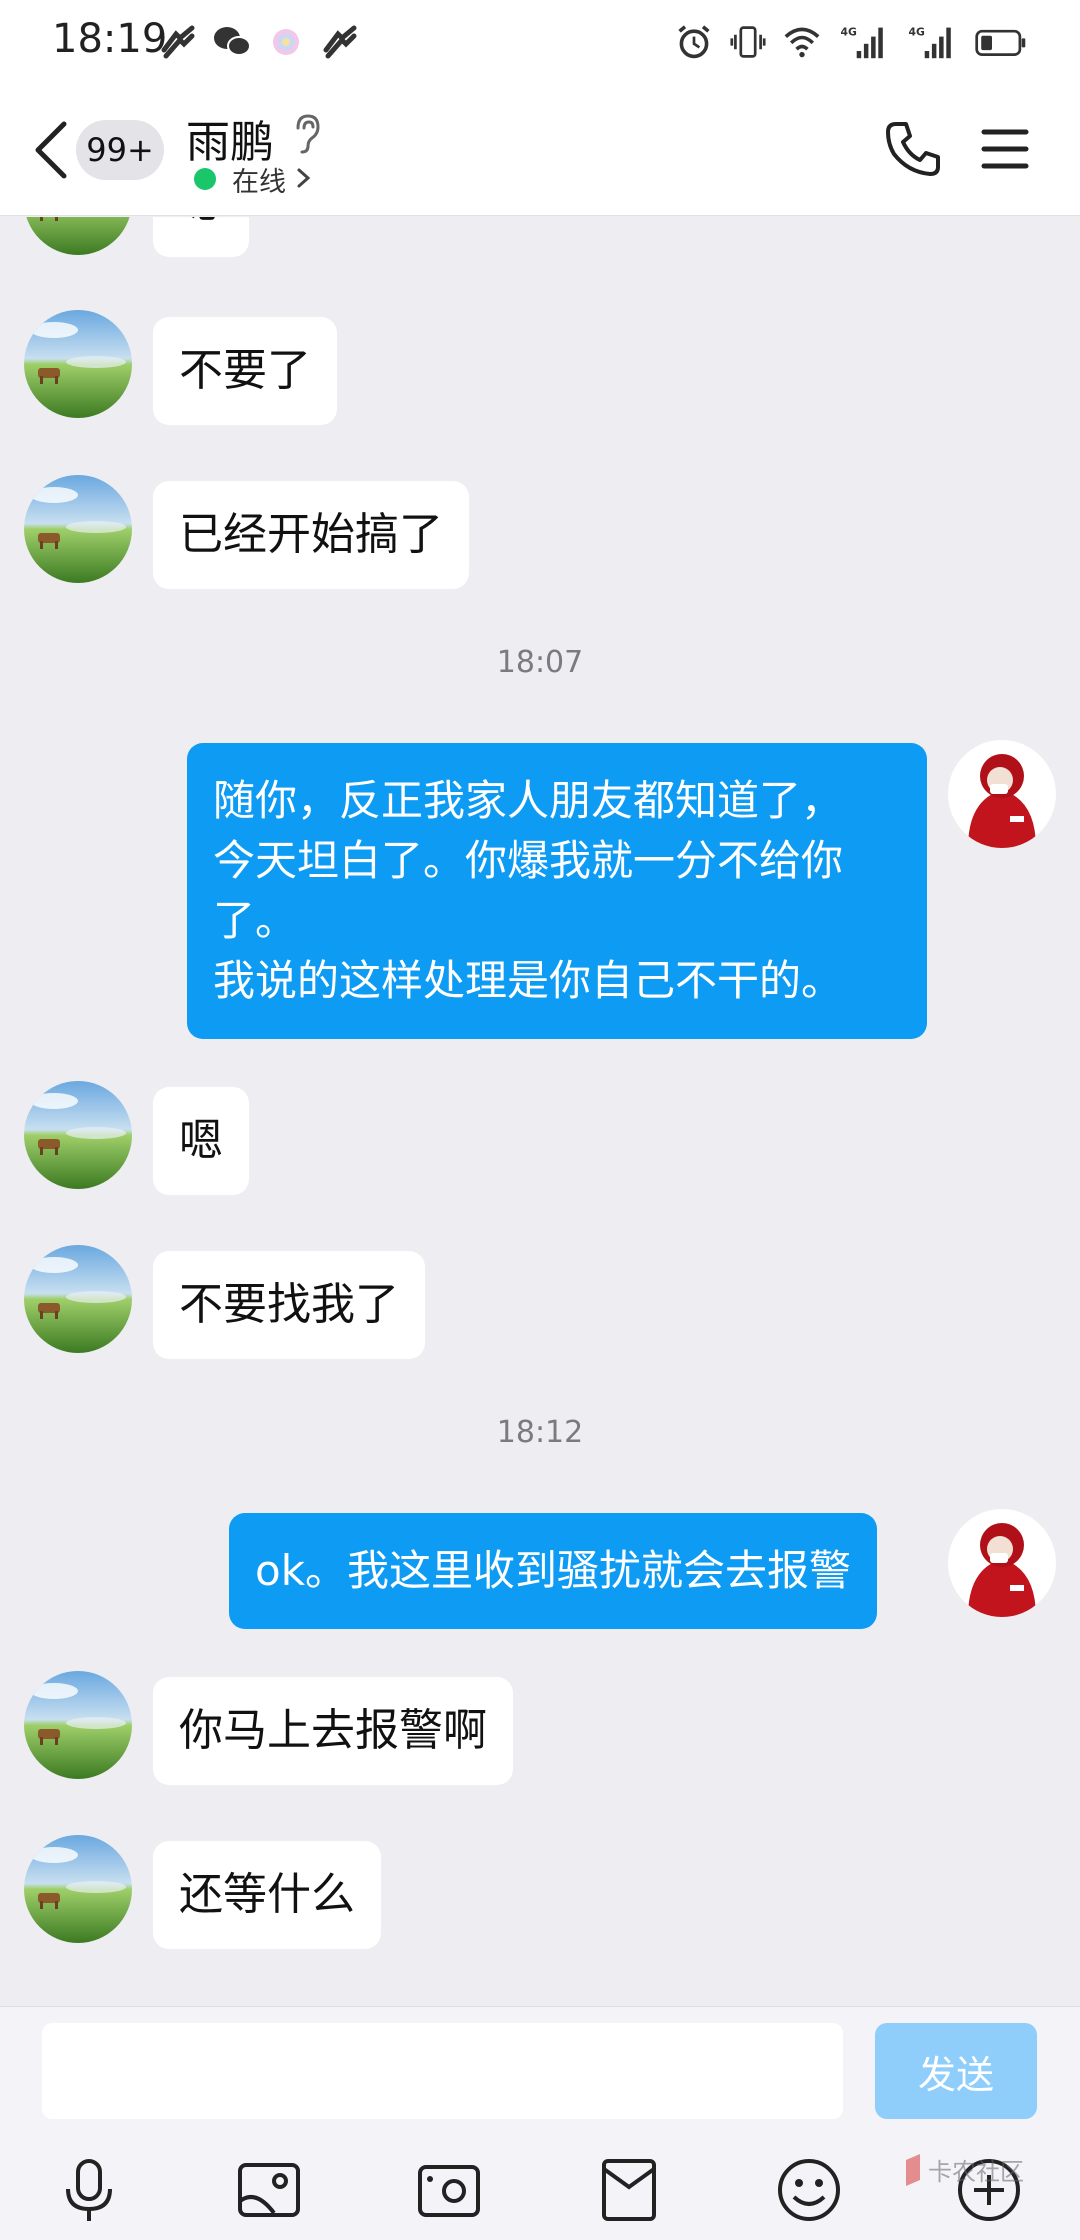 Image resolution: width=1080 pixels, height=2240 pixels. Describe the element at coordinates (269, 2190) in the screenshot. I see `image-icon` at that location.